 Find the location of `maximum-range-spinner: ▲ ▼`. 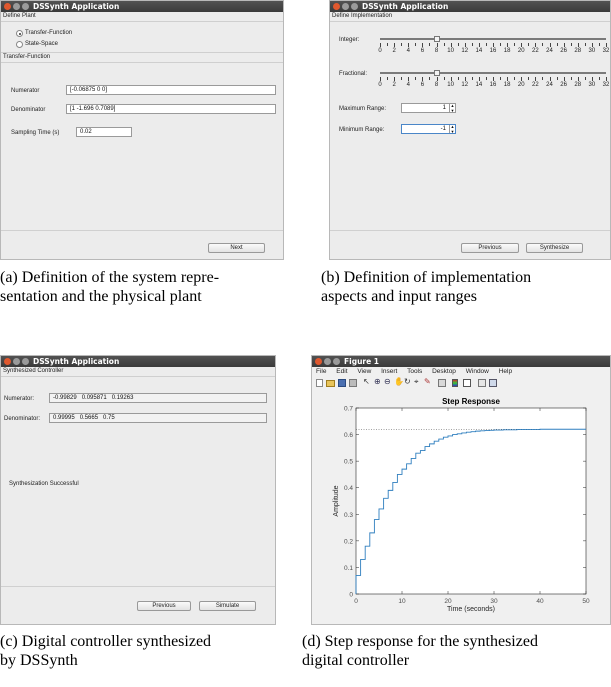

maximum-range-spinner: ▲ ▼ is located at coordinates (452, 108).